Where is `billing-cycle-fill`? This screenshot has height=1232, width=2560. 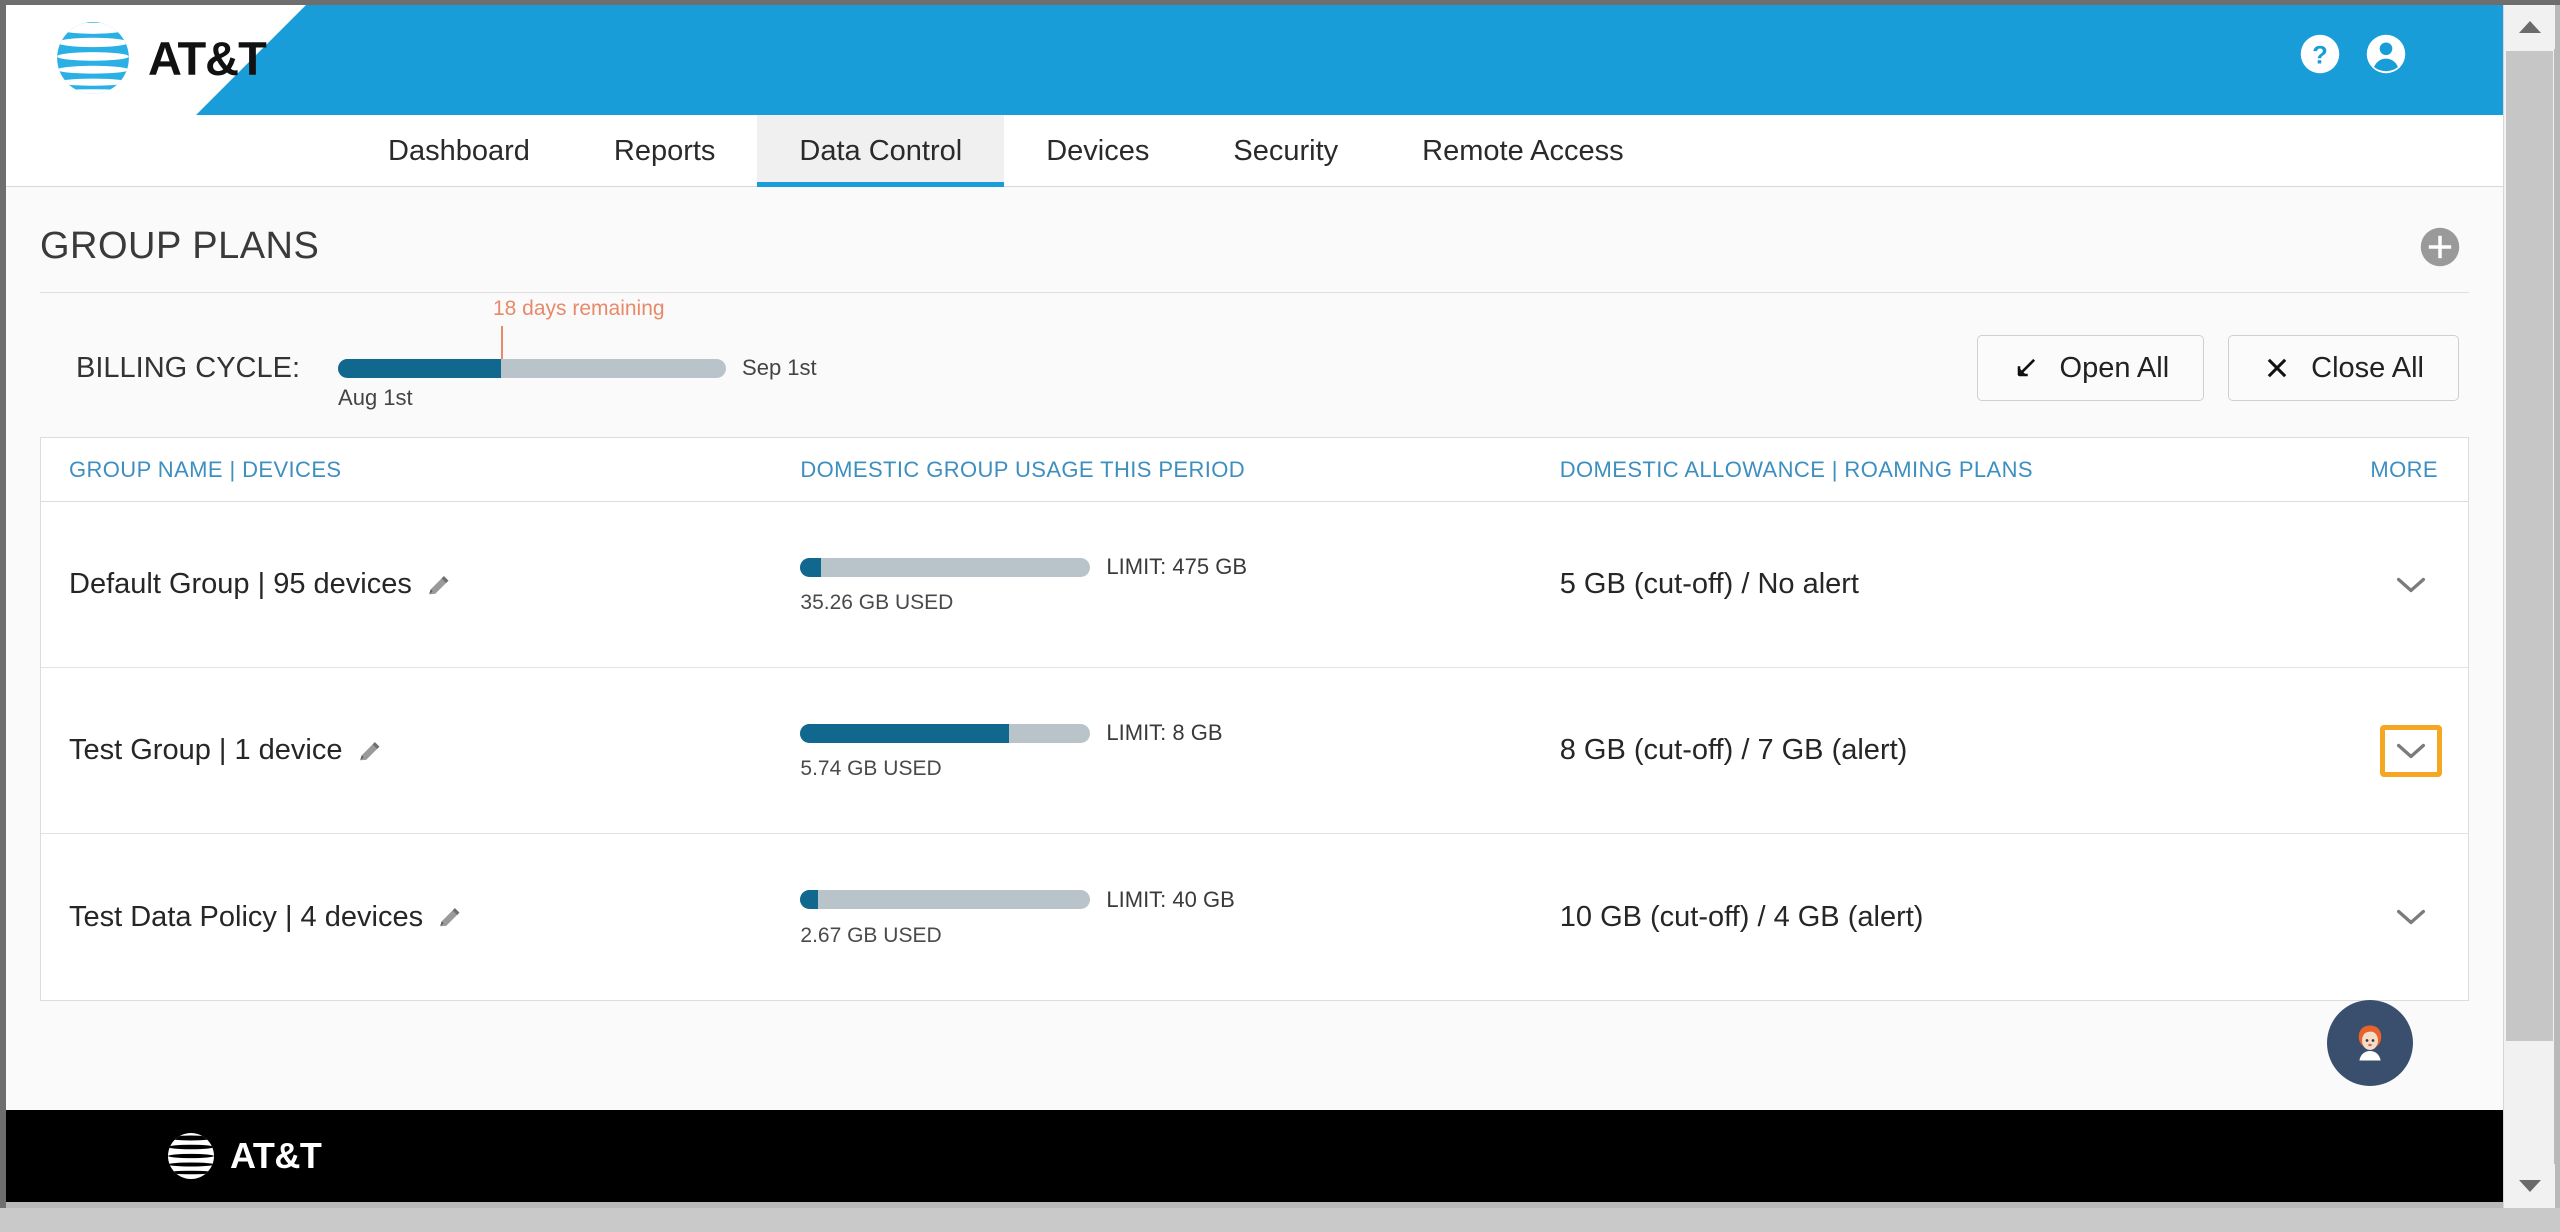 billing-cycle-fill is located at coordinates (419, 368).